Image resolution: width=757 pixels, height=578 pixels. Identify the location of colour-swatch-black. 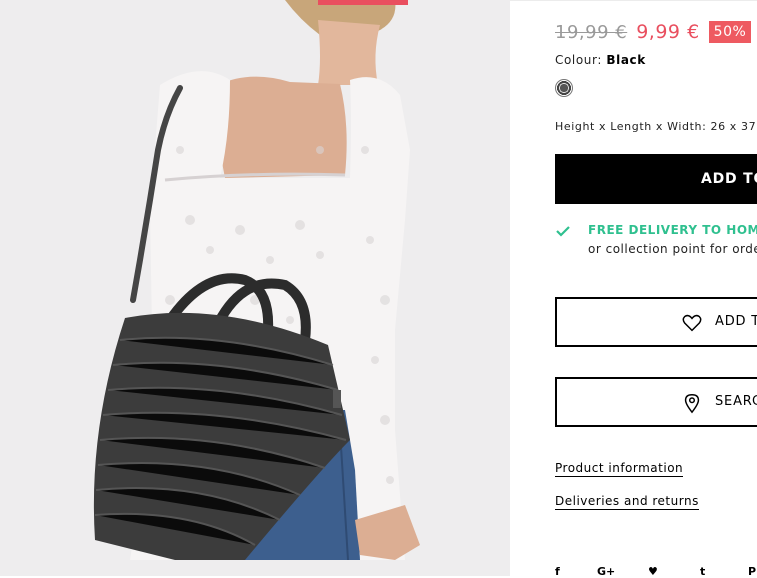
(564, 88).